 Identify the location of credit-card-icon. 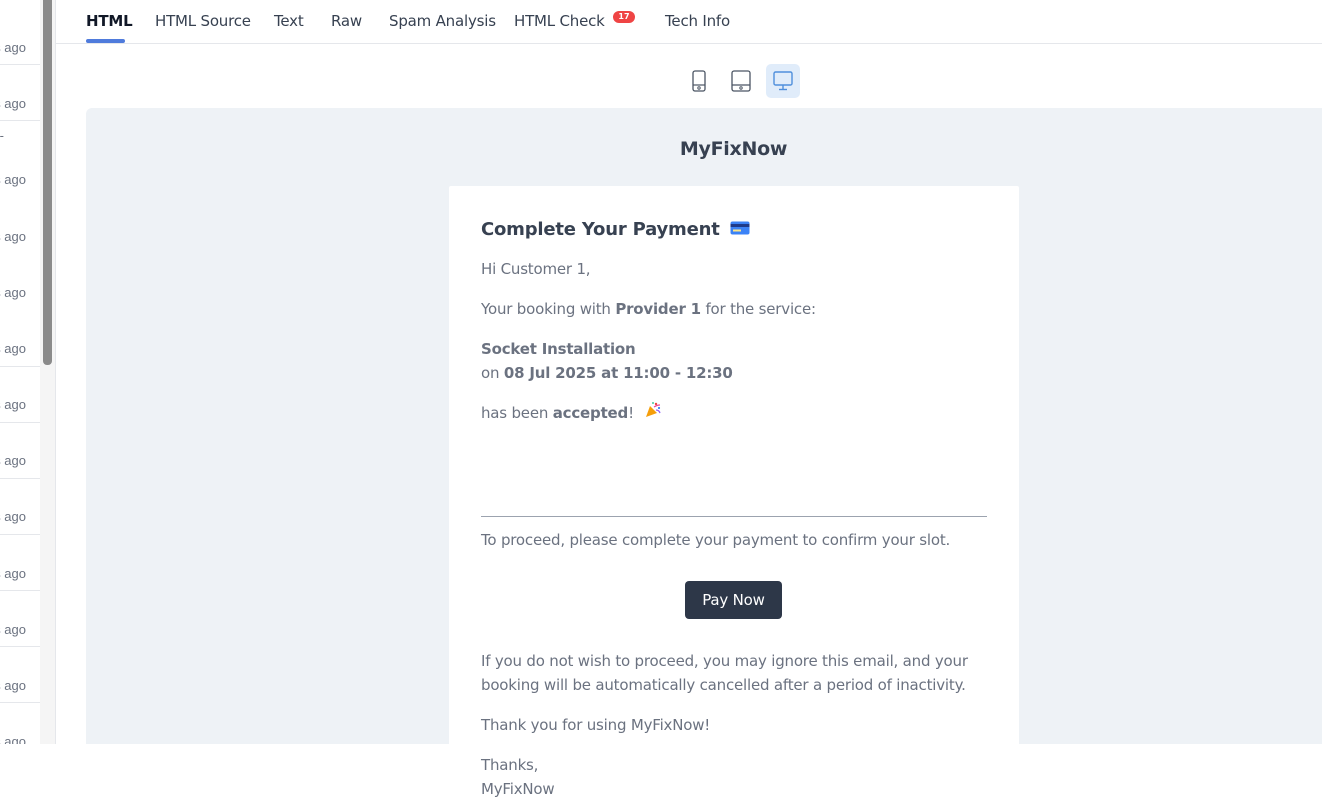
(738, 230).